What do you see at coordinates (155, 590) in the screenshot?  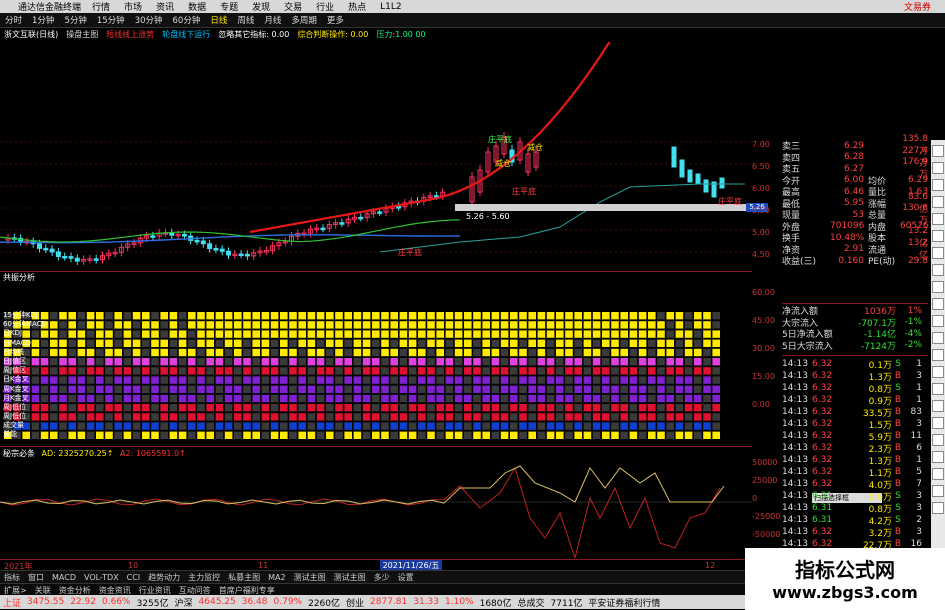 I see `extension-tab: 行业资讯` at bounding box center [155, 590].